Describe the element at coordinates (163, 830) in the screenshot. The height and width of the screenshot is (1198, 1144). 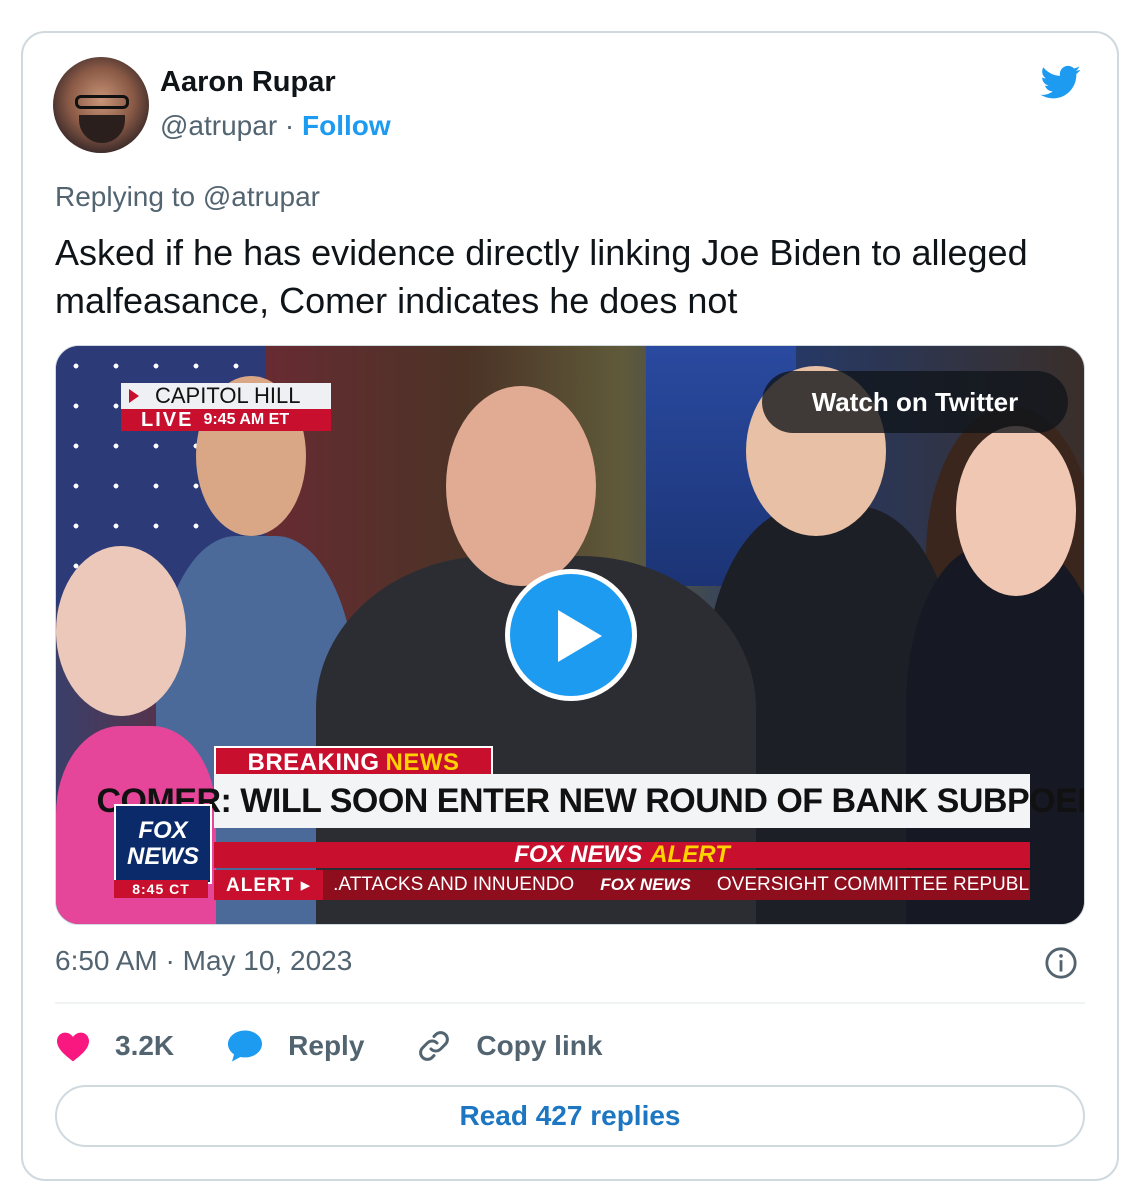
I see `logo-line-1: FOX` at that location.